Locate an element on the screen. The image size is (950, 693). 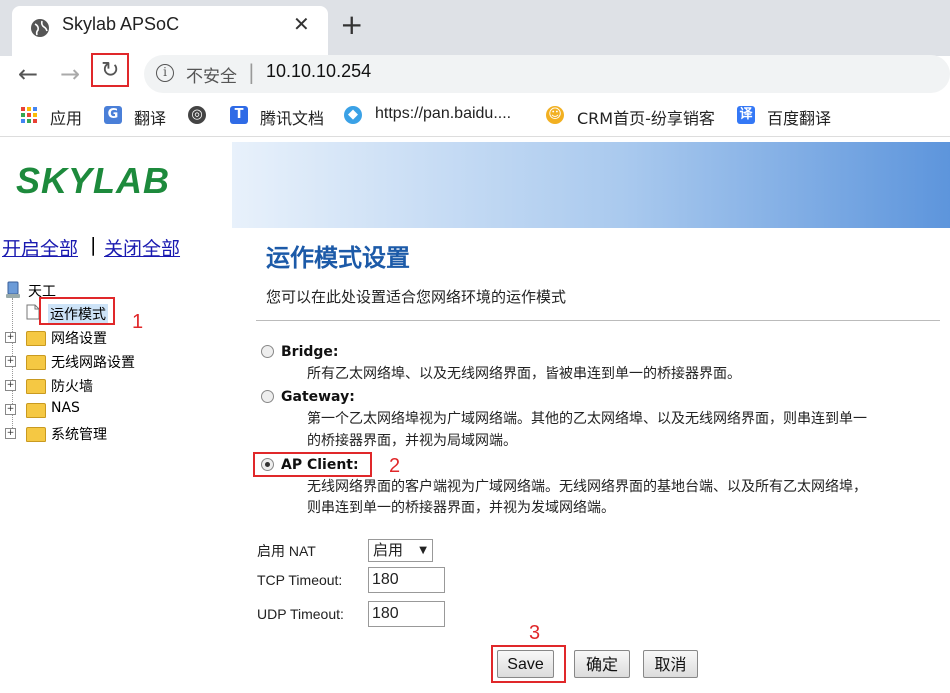
tencent-docs-icon: T is located at coordinates (239, 115).